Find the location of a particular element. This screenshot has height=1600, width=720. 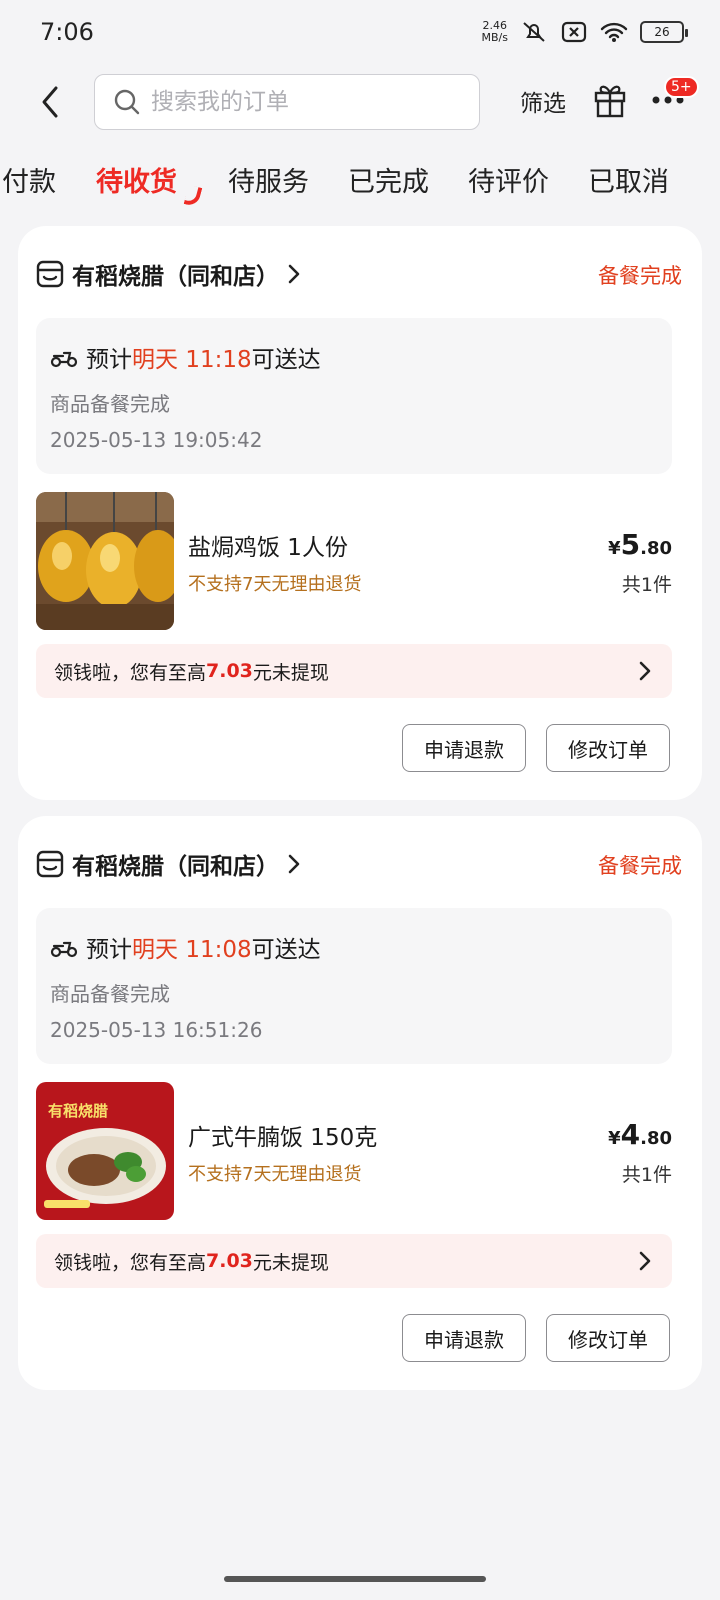

notification-badge: 5+ is located at coordinates (681, 87).